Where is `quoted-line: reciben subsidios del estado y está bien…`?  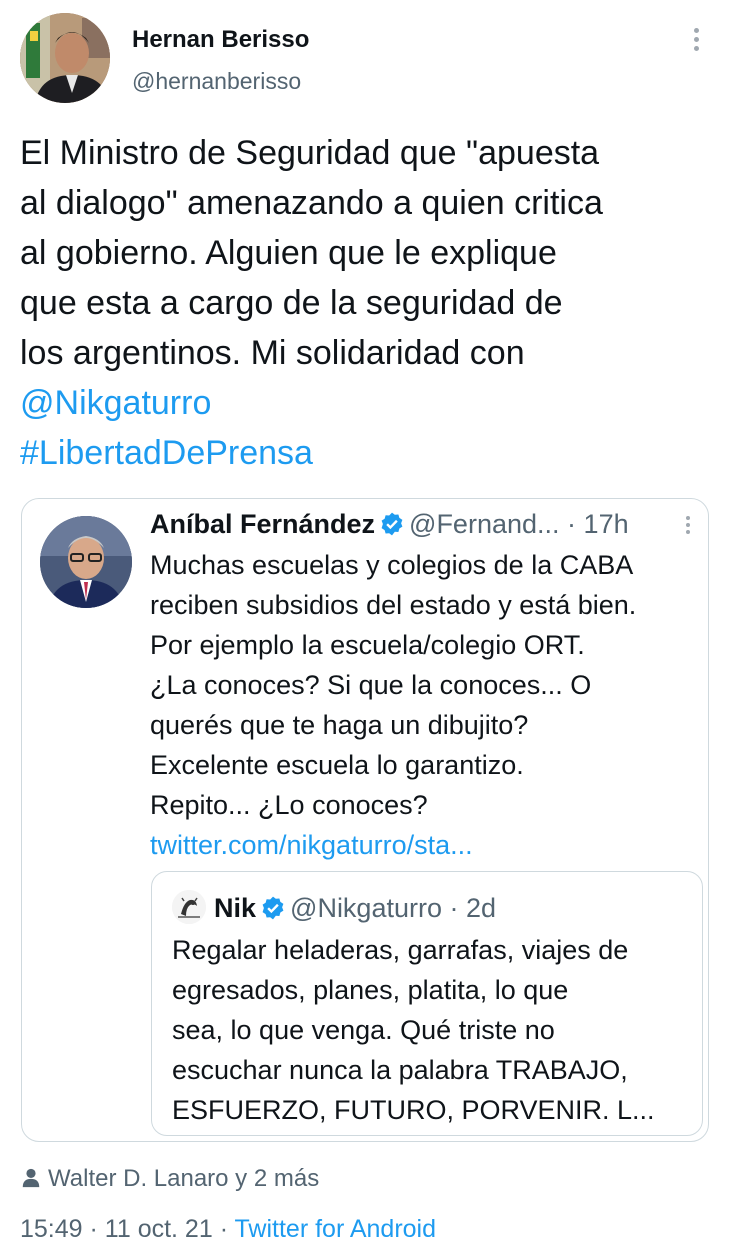 quoted-line: reciben subsidios del estado y está bien… is located at coordinates (393, 605).